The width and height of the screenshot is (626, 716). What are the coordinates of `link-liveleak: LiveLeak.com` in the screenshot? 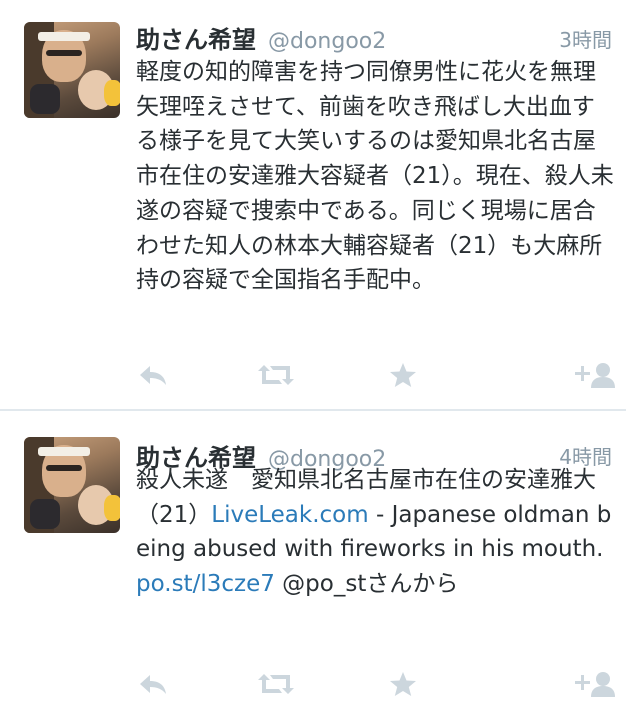 It's located at (289, 515).